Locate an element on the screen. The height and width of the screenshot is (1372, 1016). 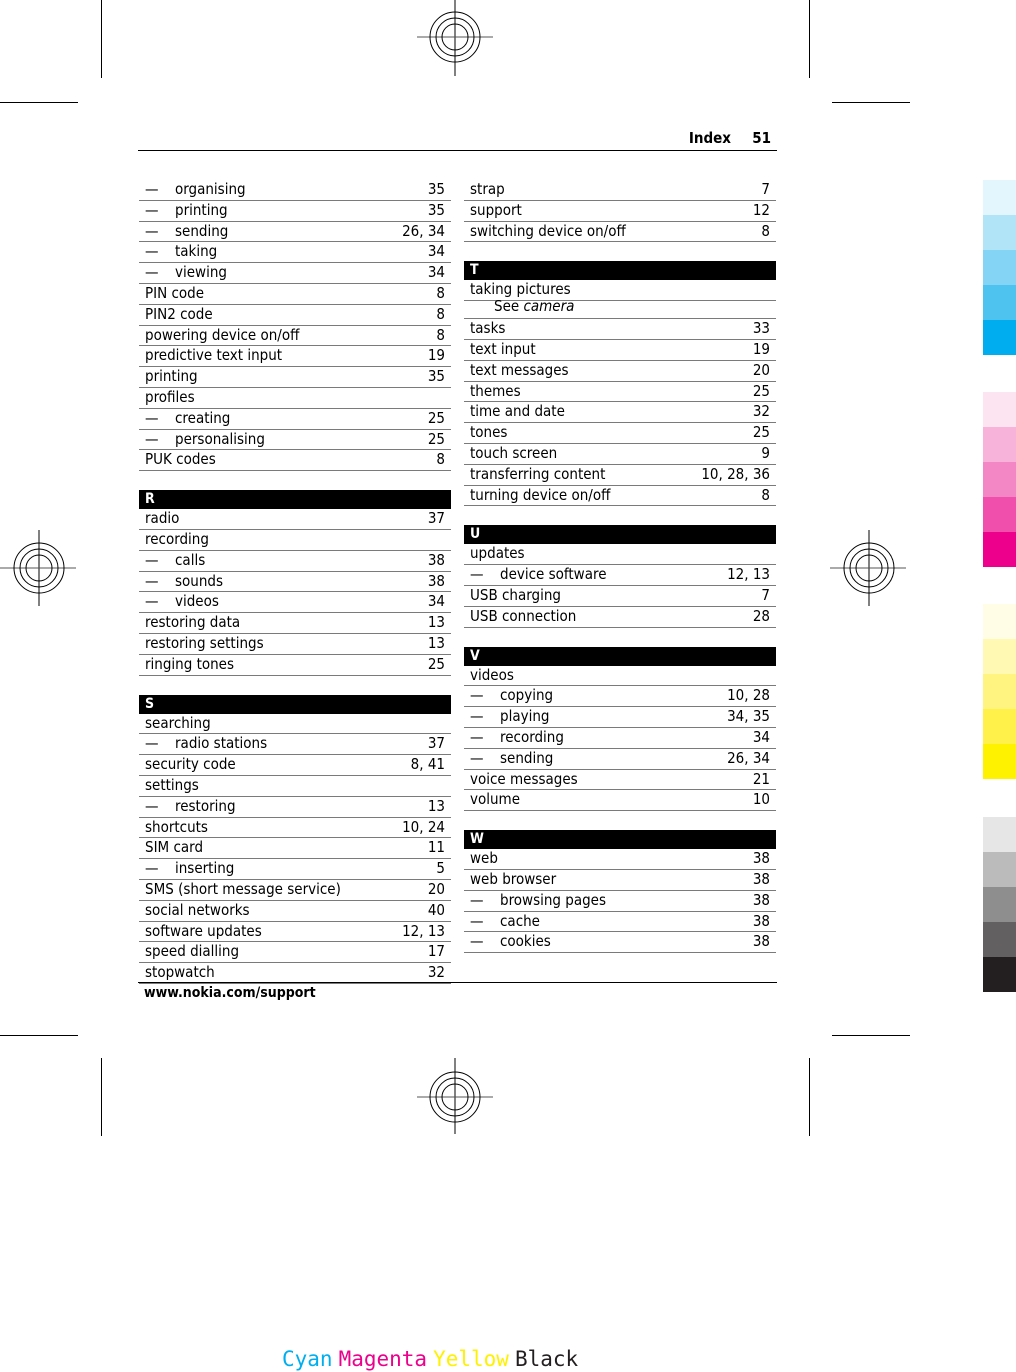
page-references: 9 is located at coordinates (765, 453).